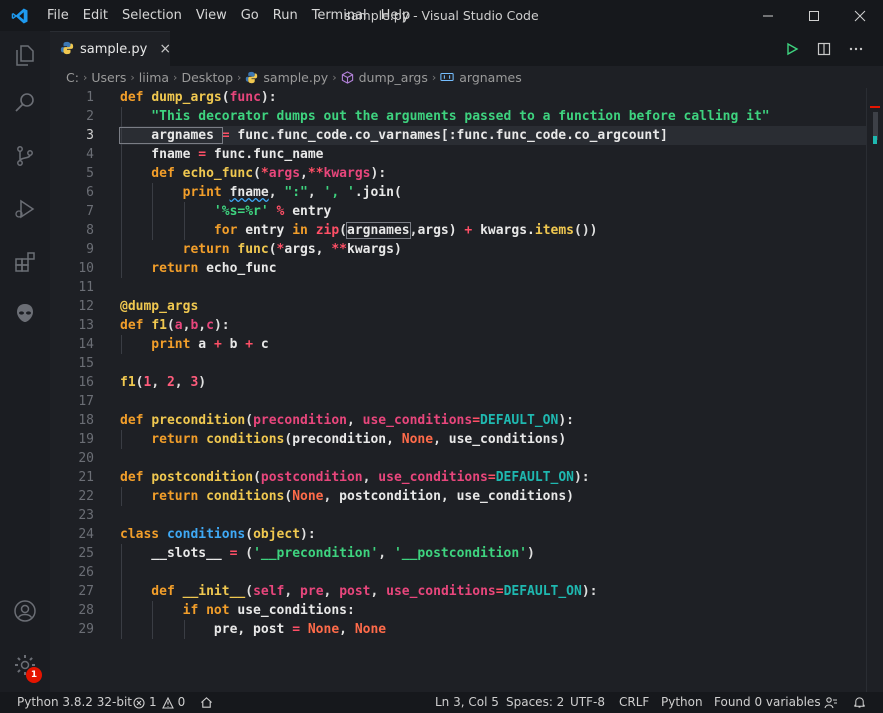  Describe the element at coordinates (25, 156) in the screenshot. I see `source-control-icon` at that location.